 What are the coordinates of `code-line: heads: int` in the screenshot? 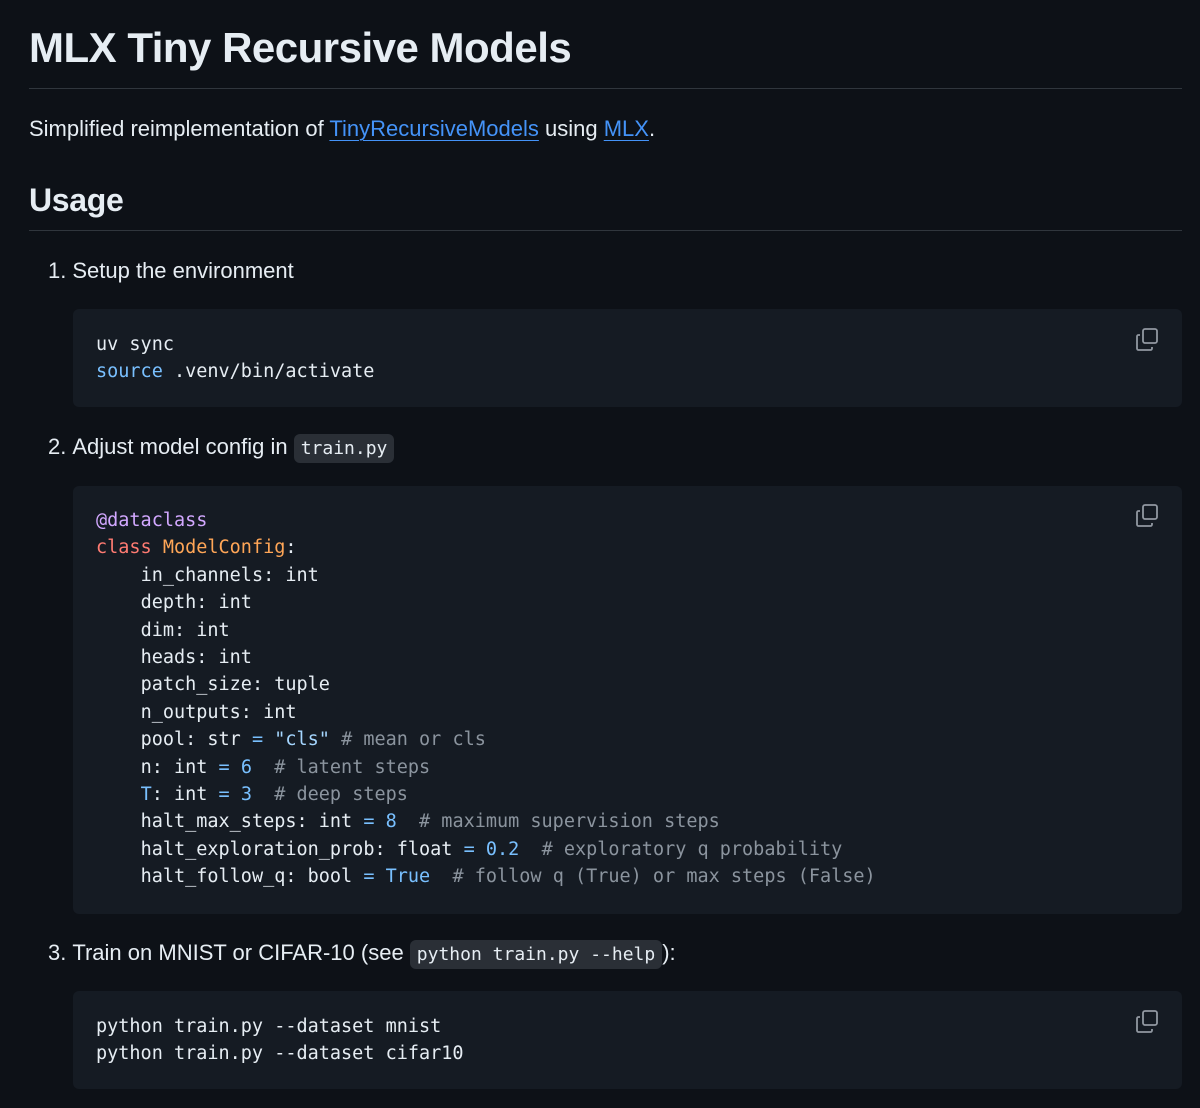 It's located at (196, 658).